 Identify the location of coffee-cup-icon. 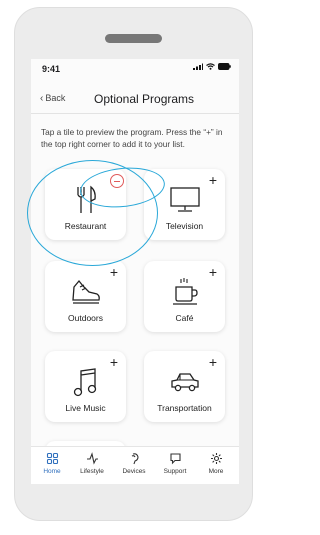
(185, 291).